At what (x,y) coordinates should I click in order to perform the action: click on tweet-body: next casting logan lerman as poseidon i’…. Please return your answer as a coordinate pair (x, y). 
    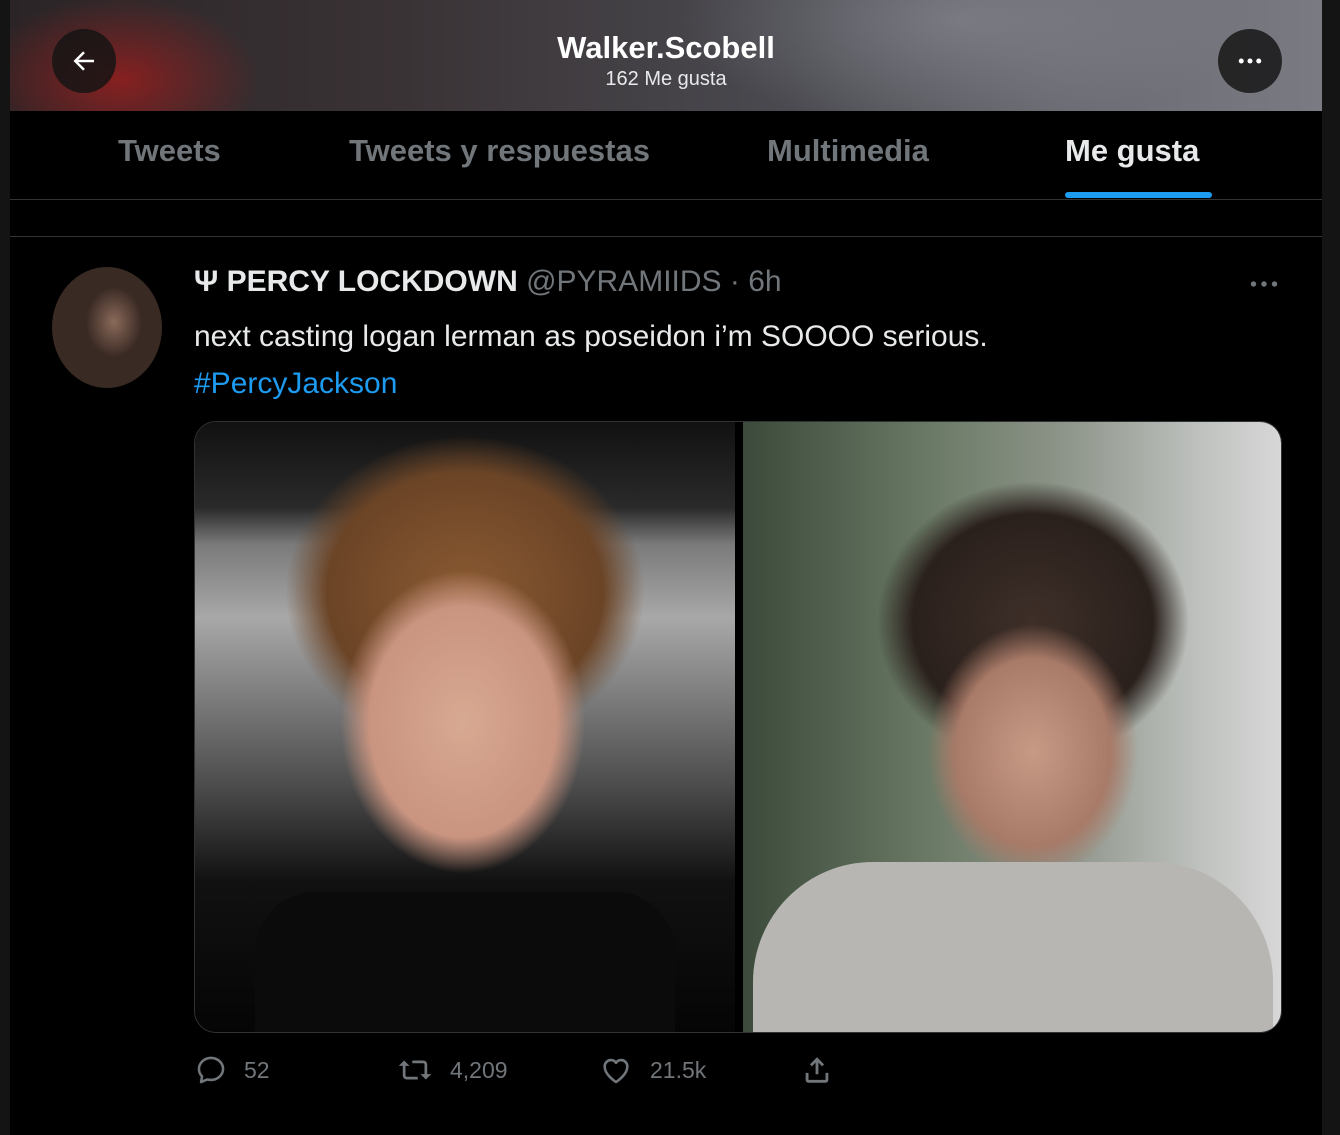
    Looking at the image, I should click on (591, 336).